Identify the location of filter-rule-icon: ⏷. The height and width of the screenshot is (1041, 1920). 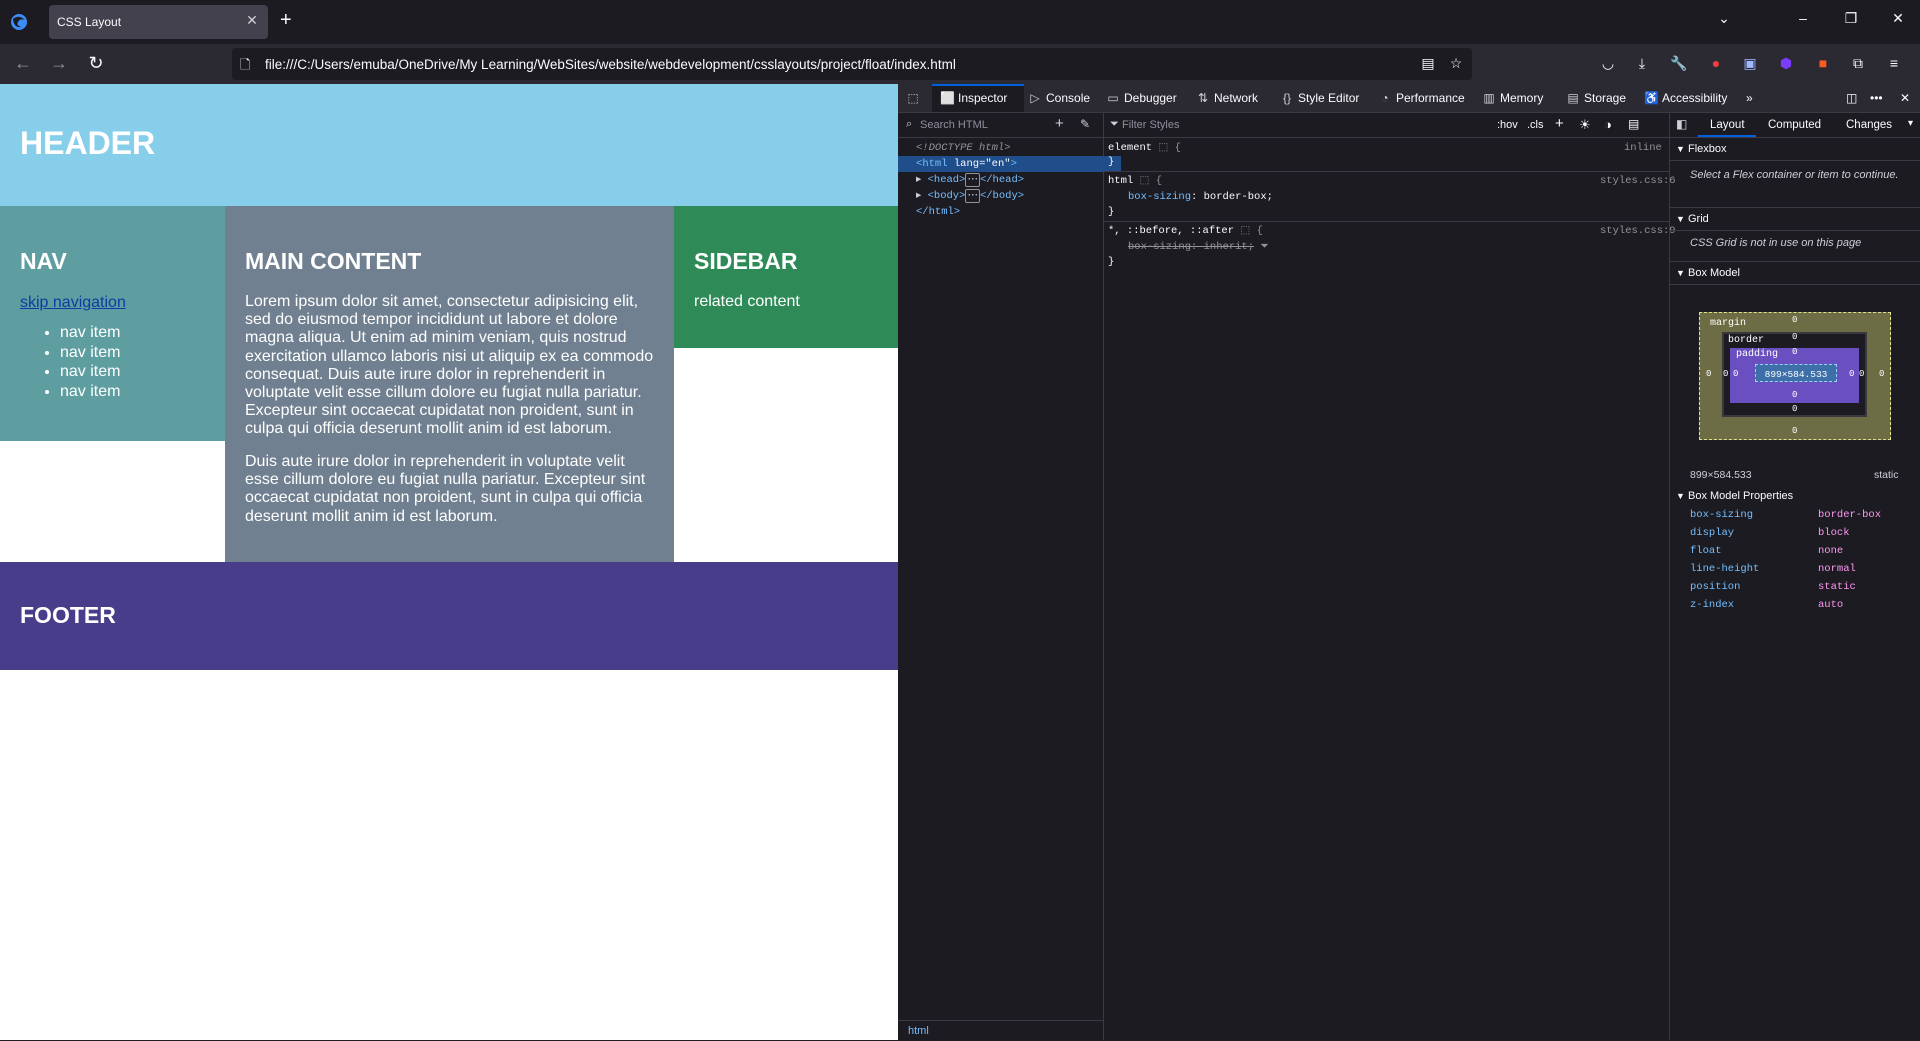
(1264, 247).